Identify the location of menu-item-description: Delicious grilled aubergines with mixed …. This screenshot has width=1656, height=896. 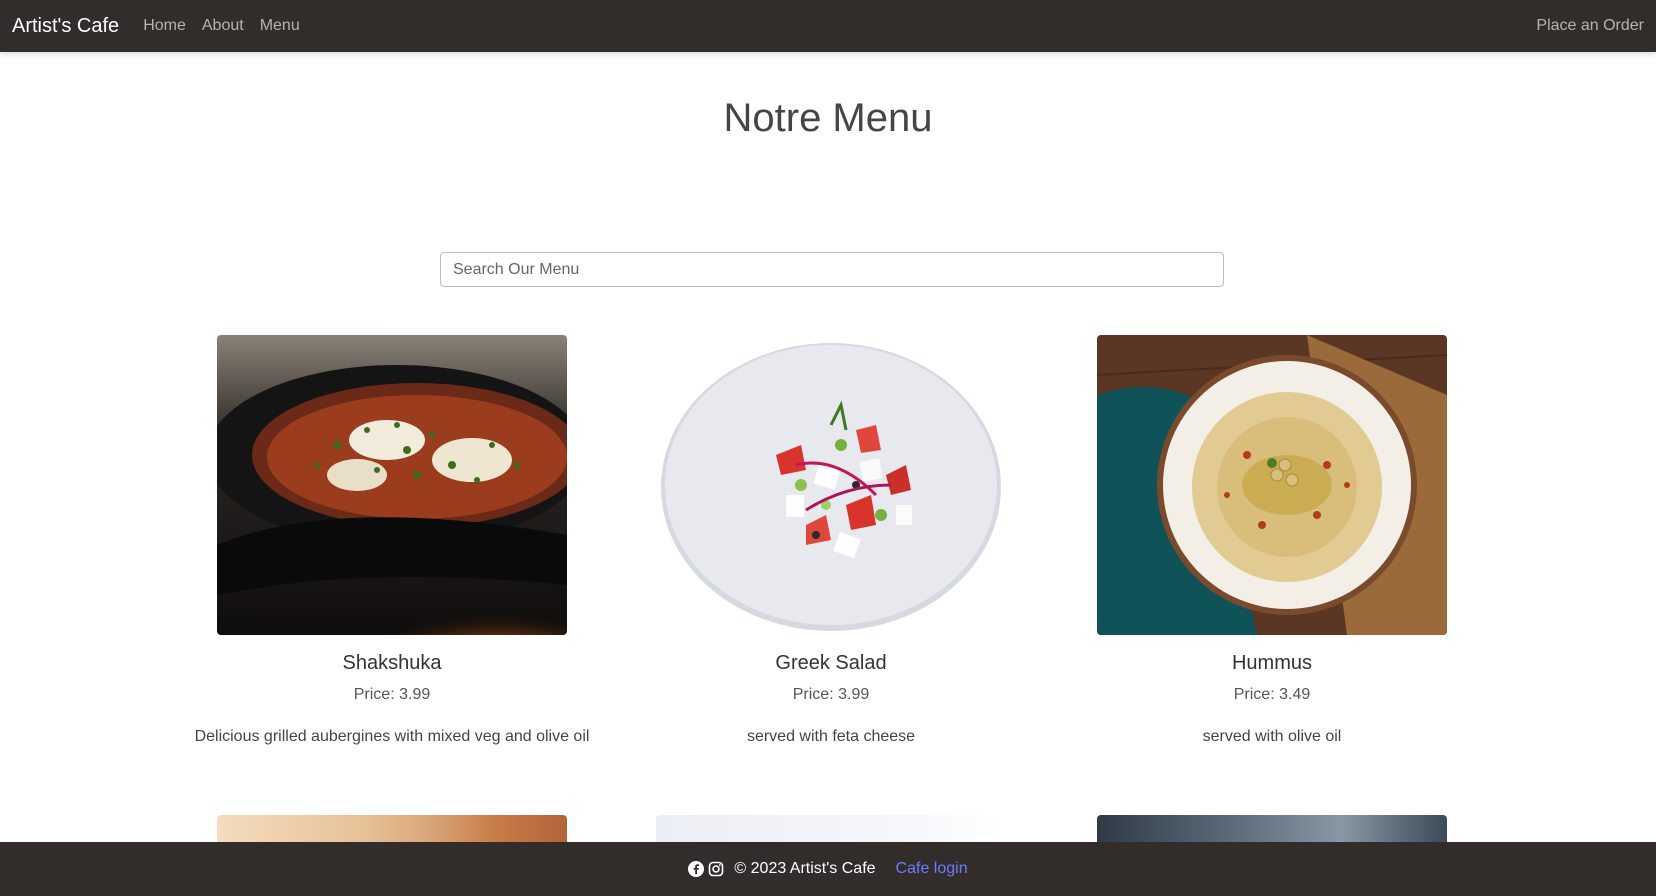
(392, 736).